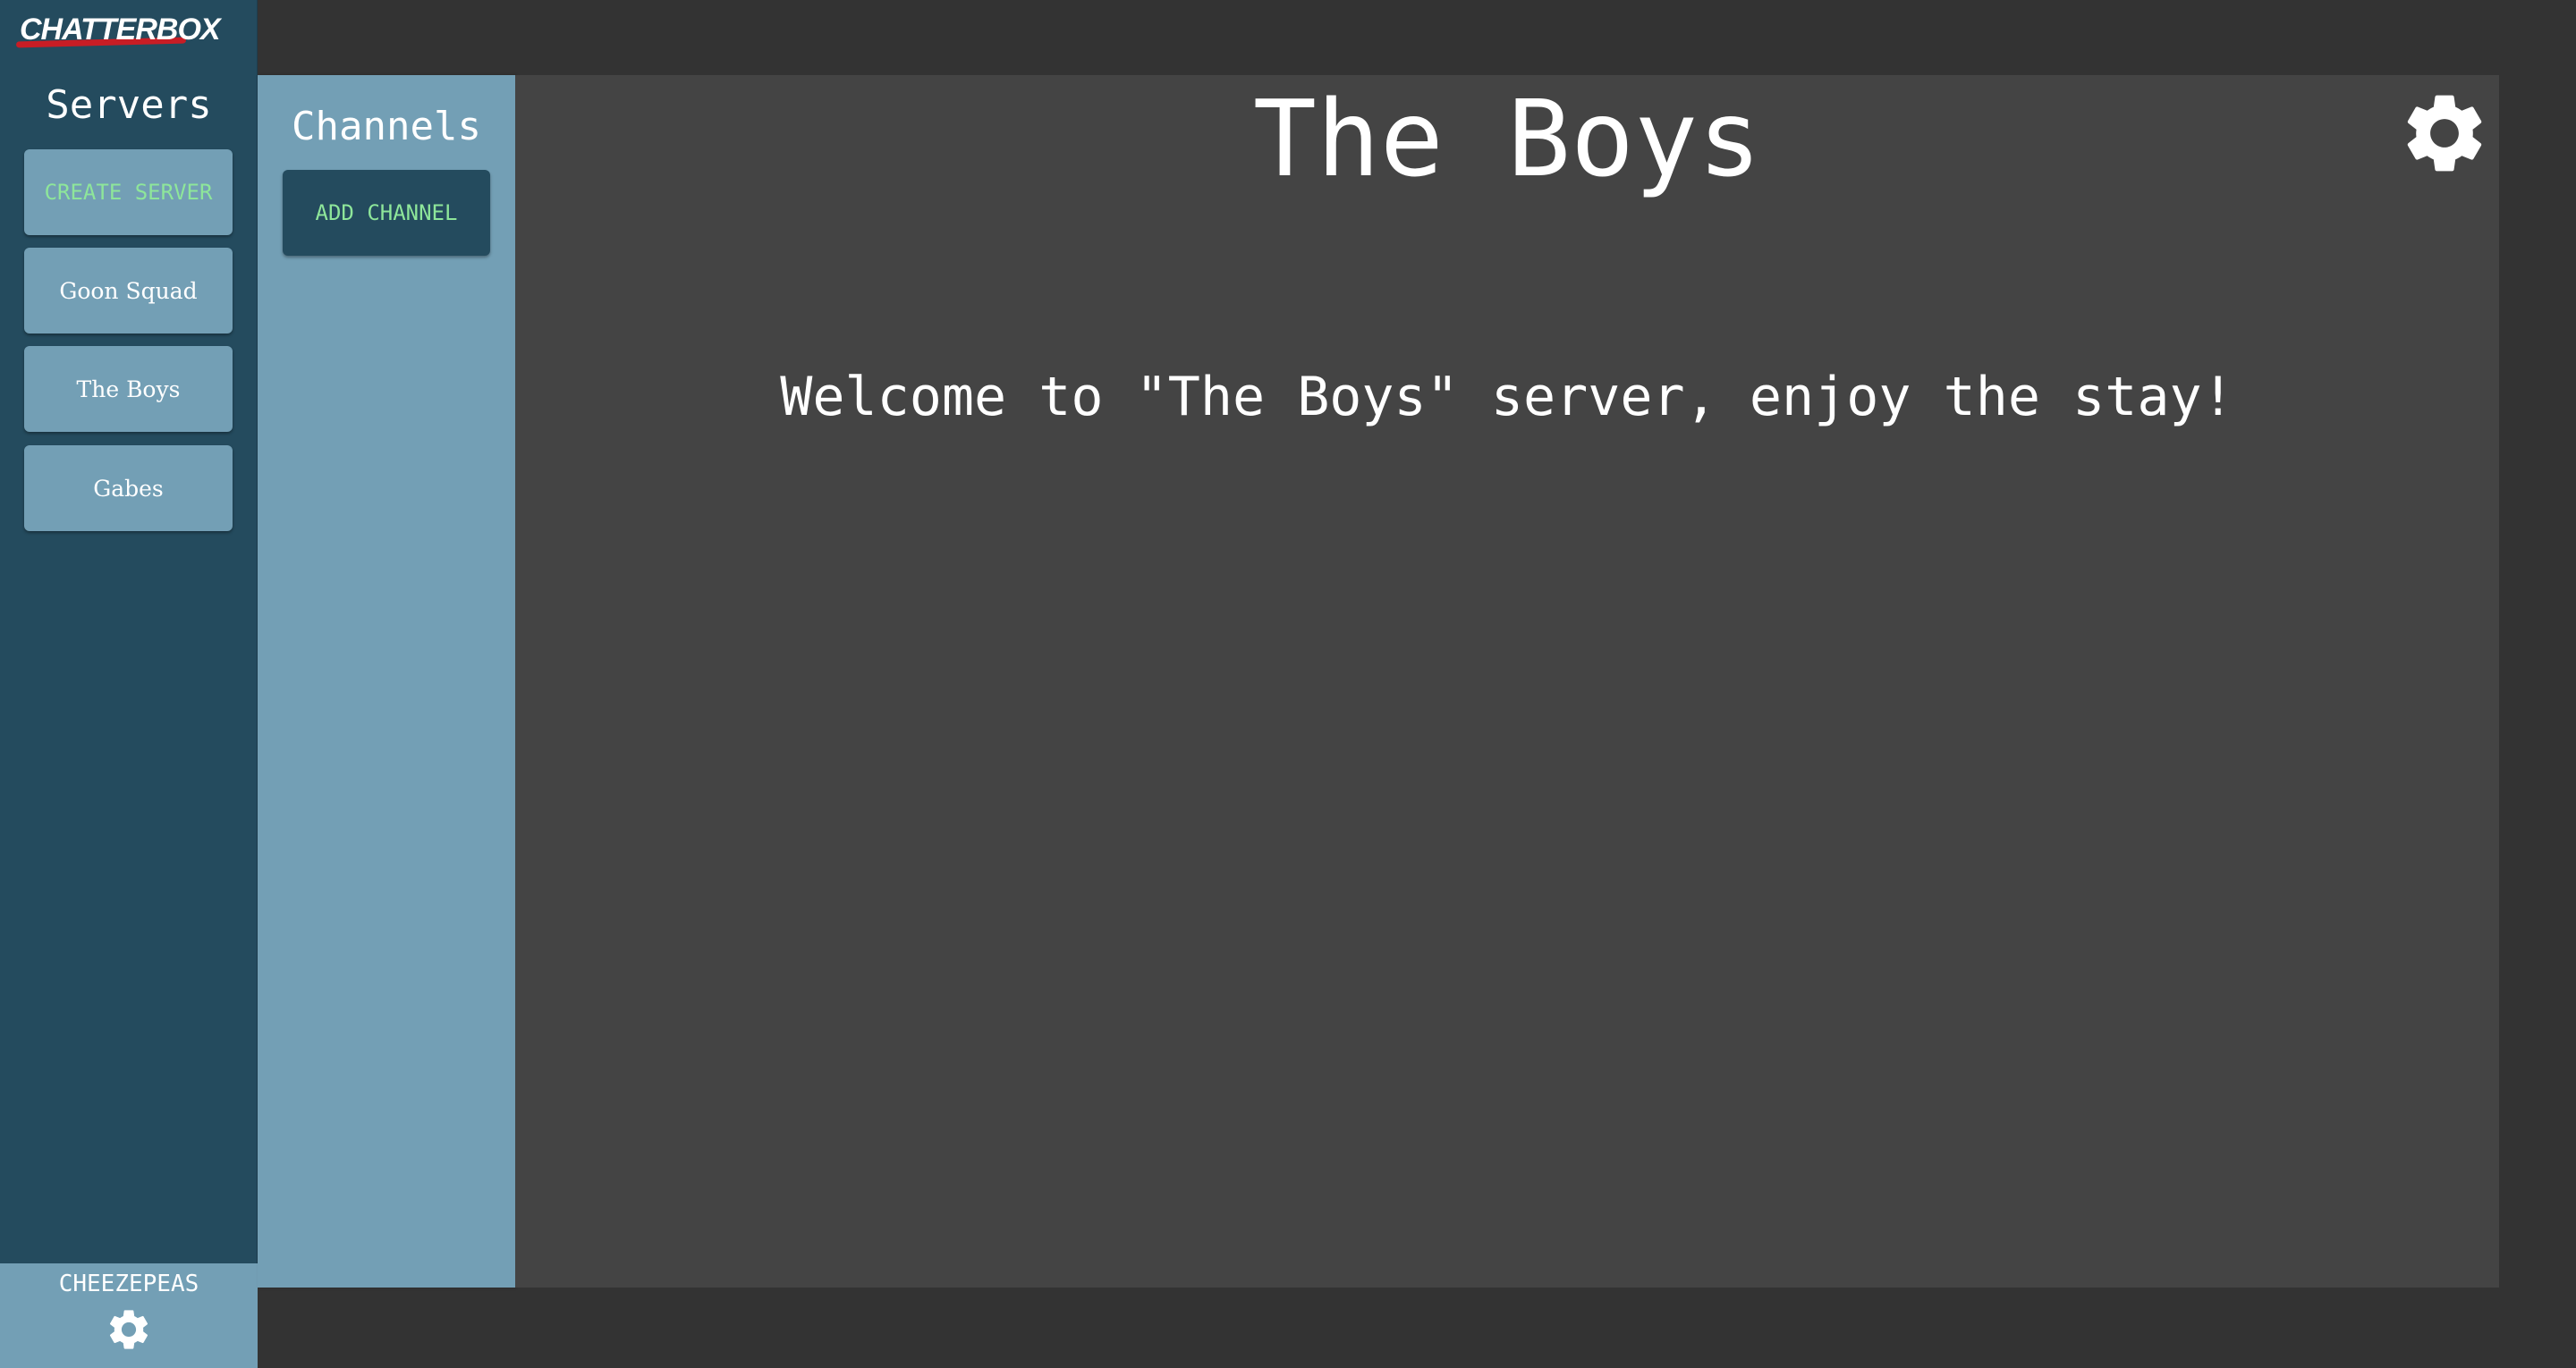 The height and width of the screenshot is (1368, 2576). Describe the element at coordinates (386, 127) in the screenshot. I see `channels-heading: Channels` at that location.